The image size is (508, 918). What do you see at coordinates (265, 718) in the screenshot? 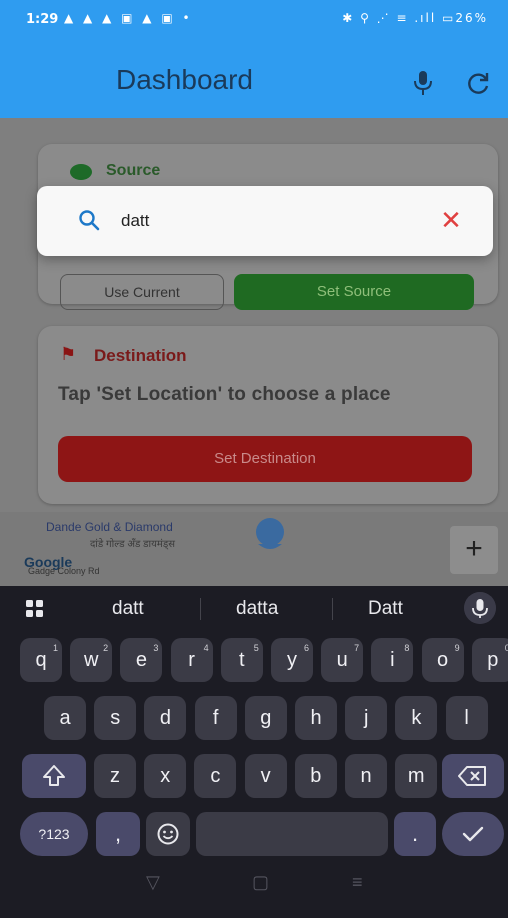
I see `key-g: g` at bounding box center [265, 718].